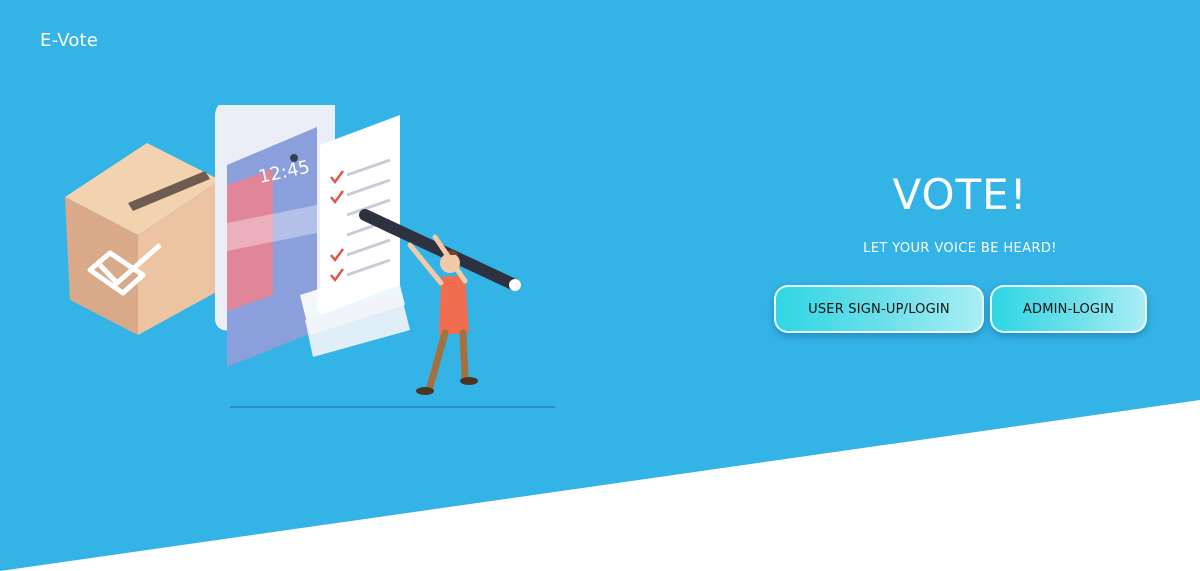  I want to click on ballot-box-icon, so click(142, 239).